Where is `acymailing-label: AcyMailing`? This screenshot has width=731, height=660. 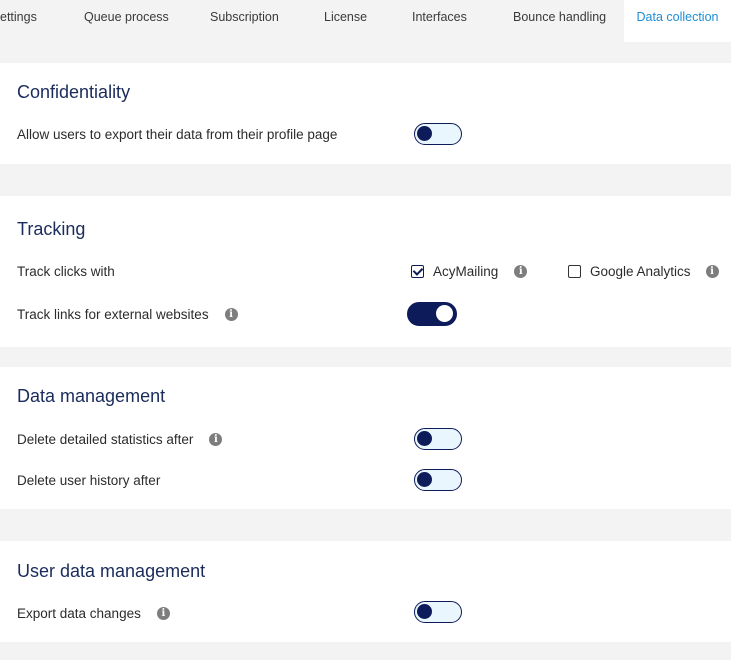 acymailing-label: AcyMailing is located at coordinates (466, 271).